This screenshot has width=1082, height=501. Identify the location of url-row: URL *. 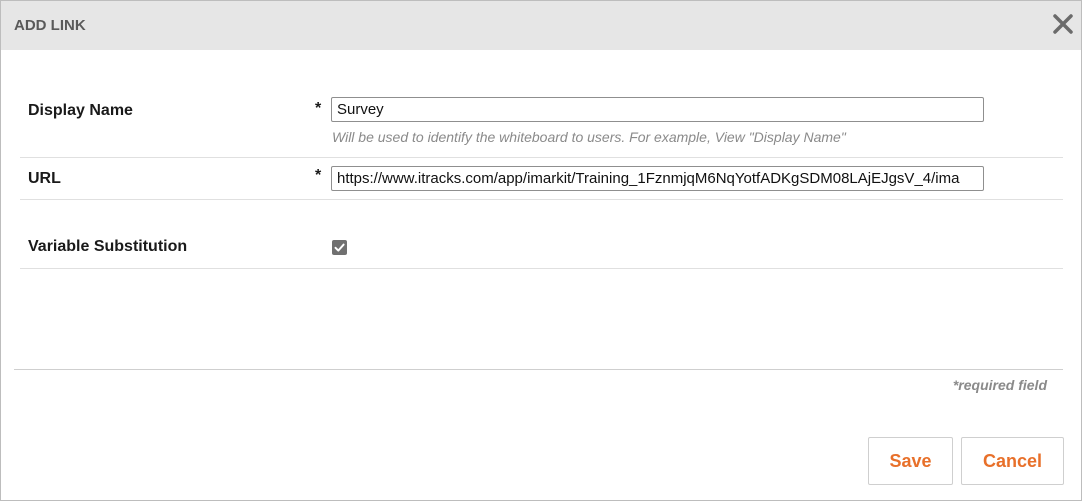
(541, 179).